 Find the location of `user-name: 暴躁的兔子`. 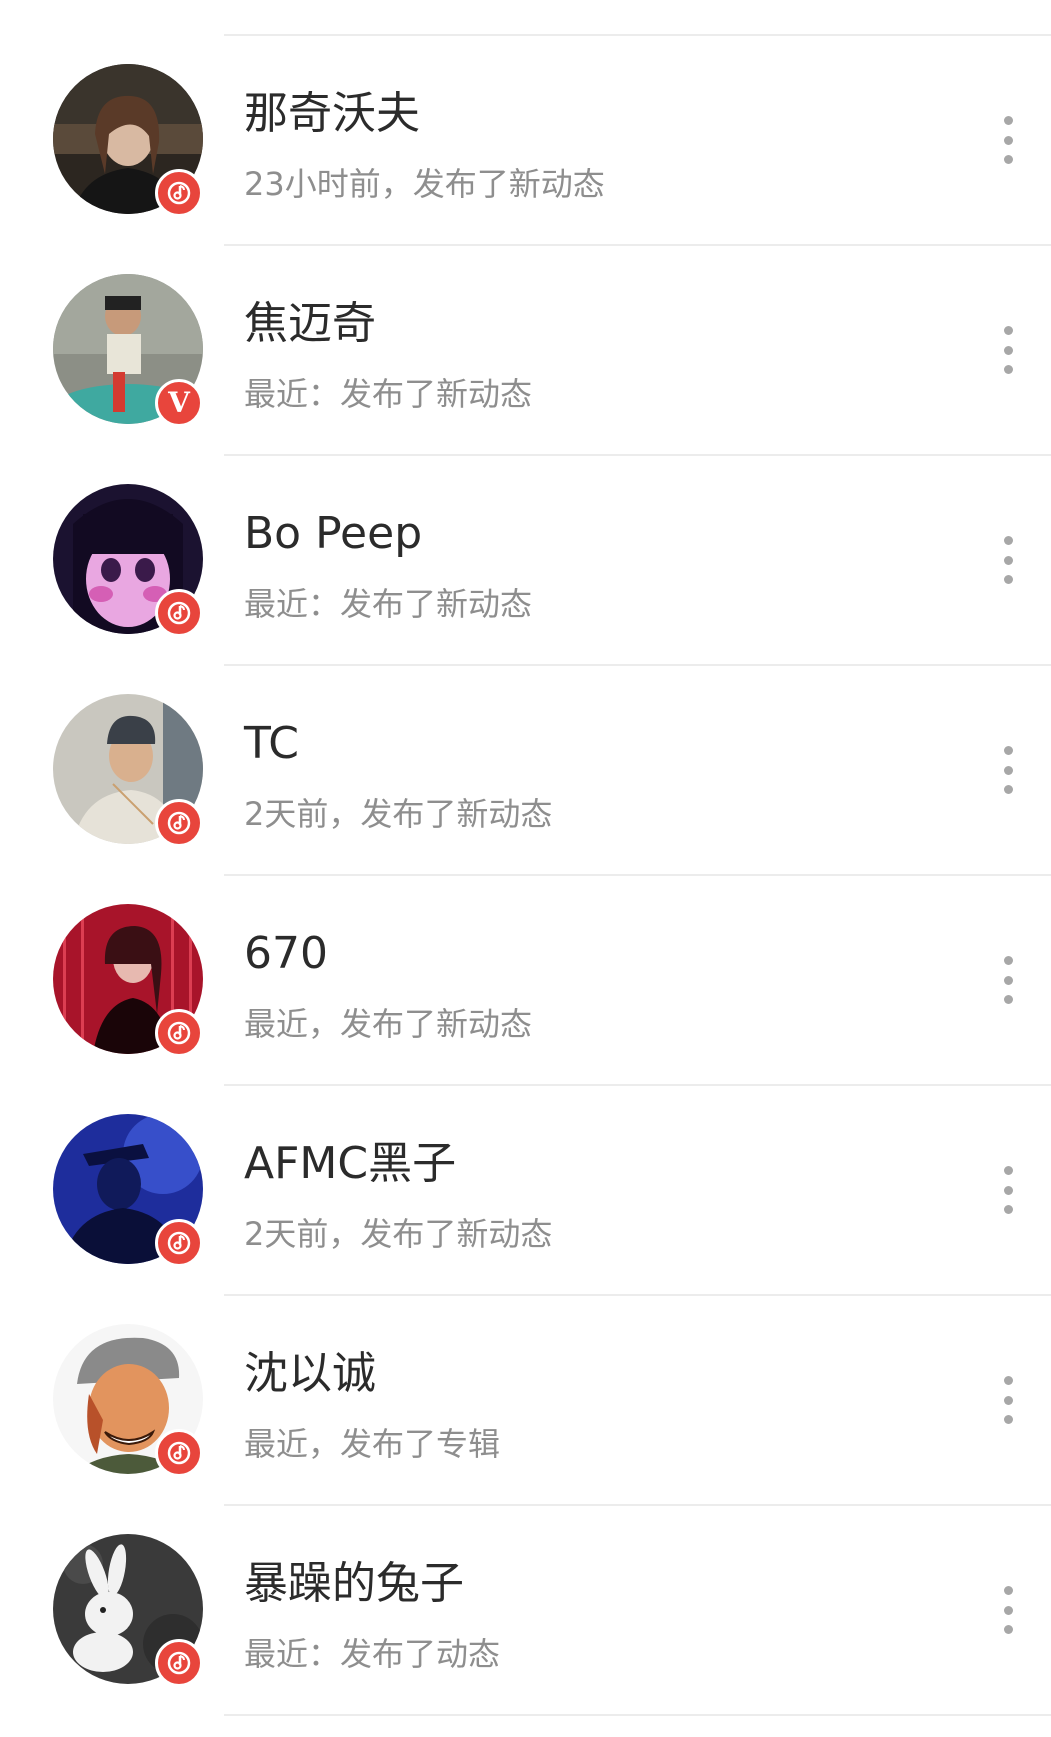

user-name: 暴躁的兔子 is located at coordinates (354, 1584).